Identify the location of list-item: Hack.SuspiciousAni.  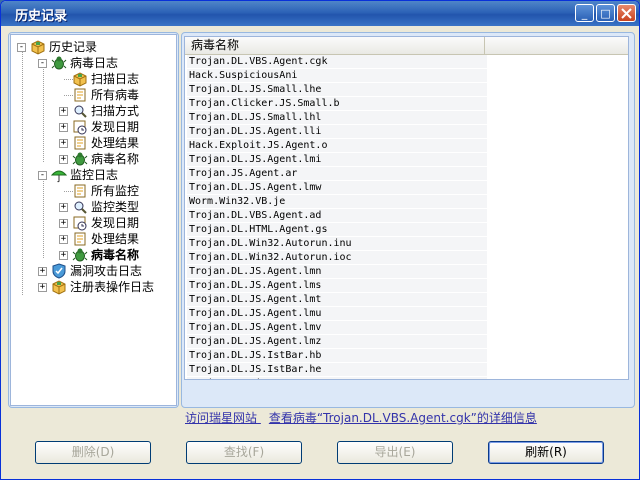
(337, 76).